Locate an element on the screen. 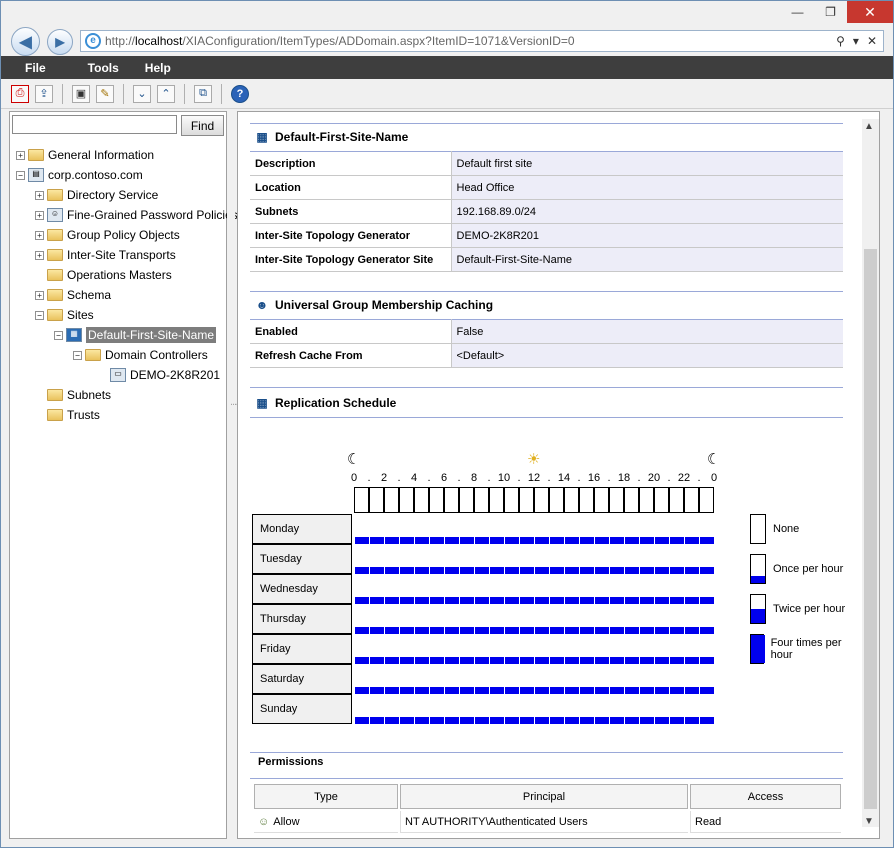 The width and height of the screenshot is (894, 848). collapse-icon: − is located at coordinates (77, 355).